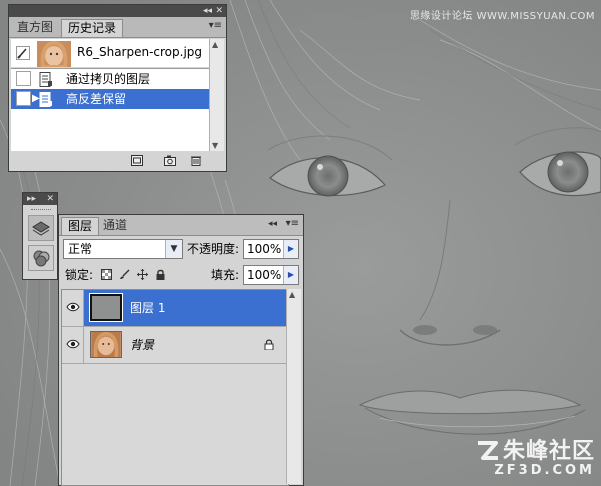 The image size is (601, 486). I want to click on history-state-item: 通过拷贝的图层, so click(110, 79).